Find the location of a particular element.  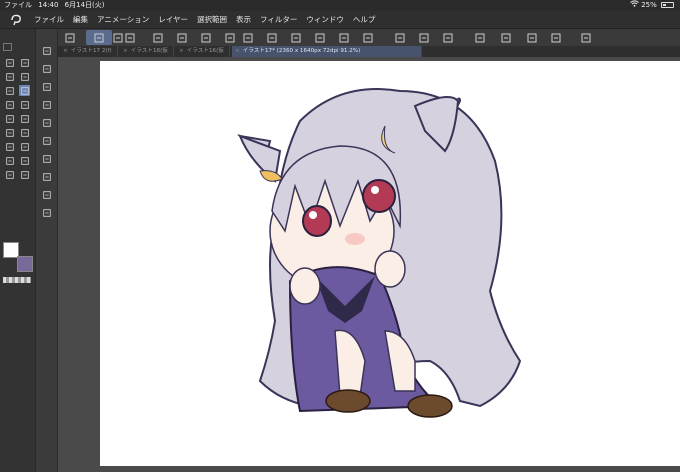

tool-palette is located at coordinates (46, 250).